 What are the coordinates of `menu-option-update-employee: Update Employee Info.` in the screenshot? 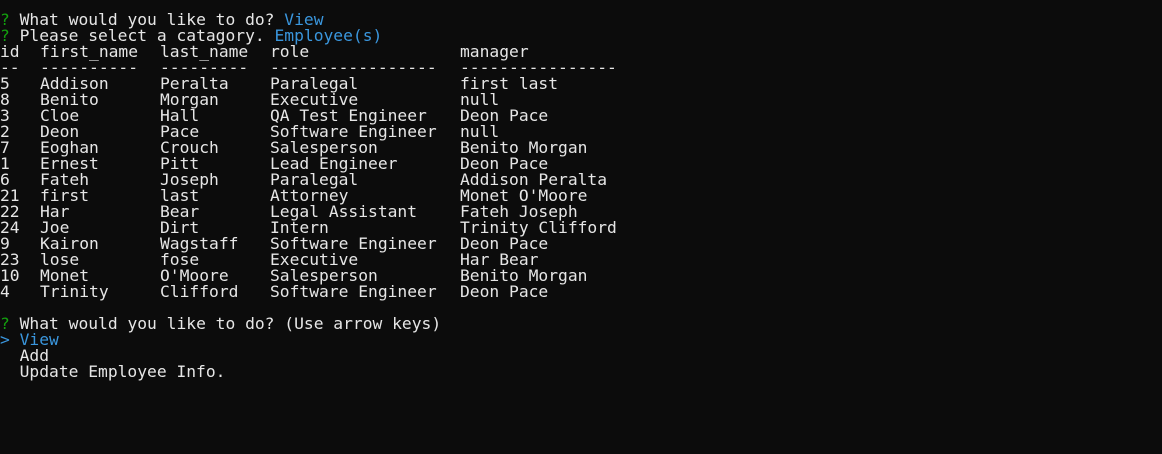 It's located at (581, 371).